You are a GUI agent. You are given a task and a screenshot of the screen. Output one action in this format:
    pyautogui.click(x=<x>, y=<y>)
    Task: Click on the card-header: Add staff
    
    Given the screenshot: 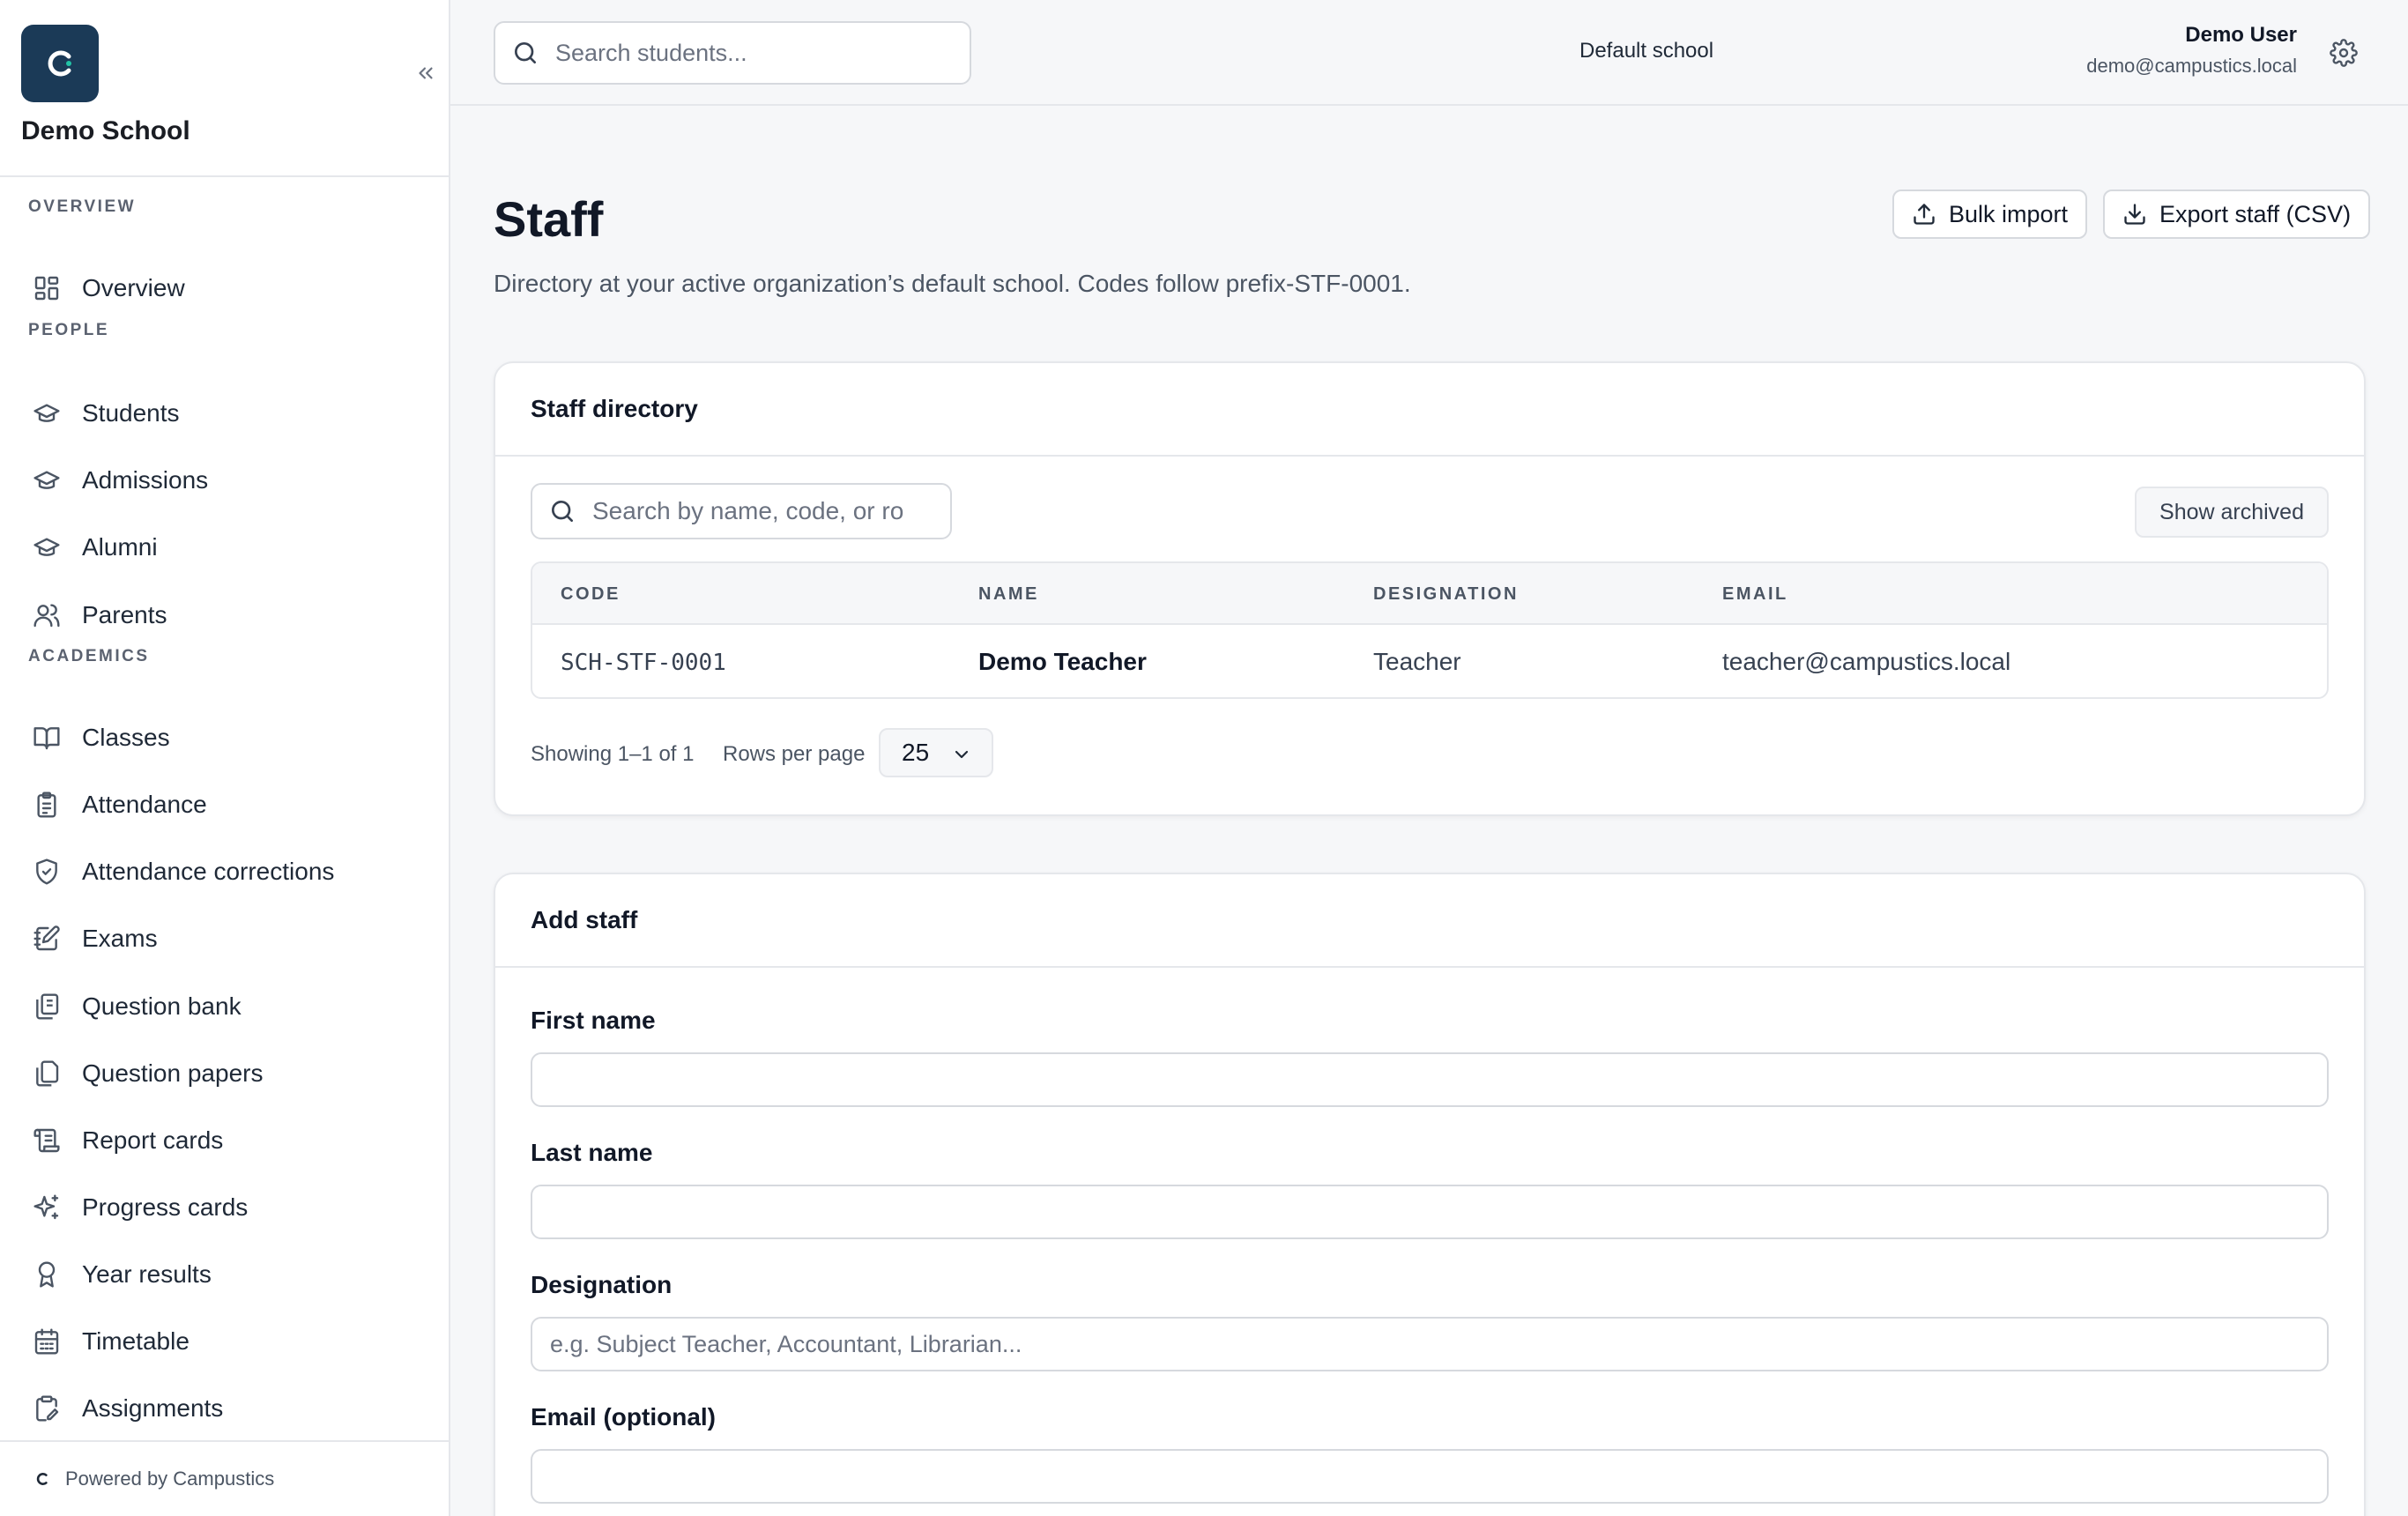 What is the action you would take?
    pyautogui.click(x=1429, y=921)
    